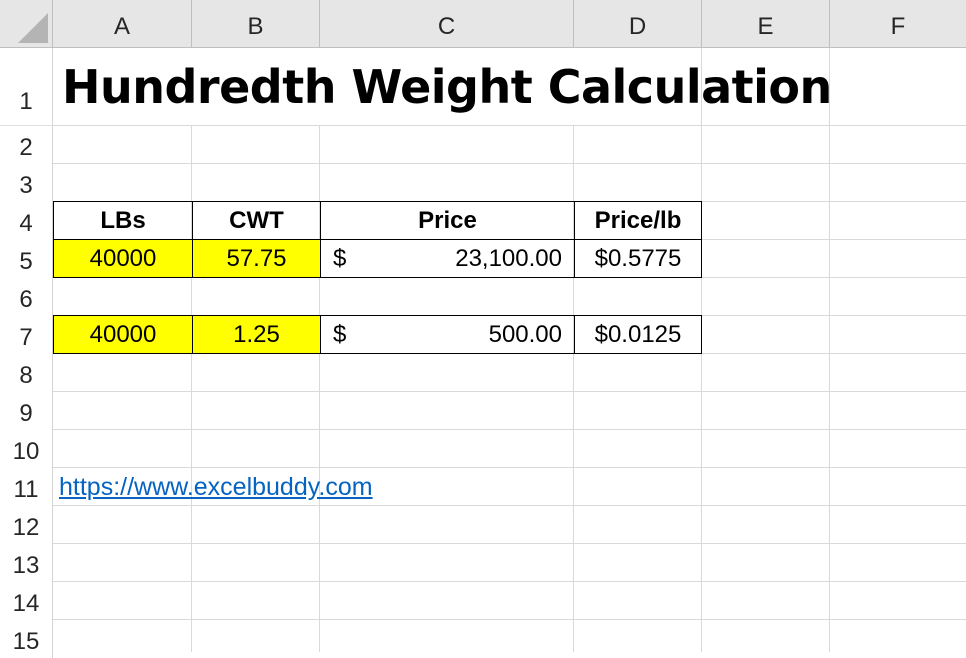 The image size is (966, 658). Describe the element at coordinates (26, 259) in the screenshot. I see `row-header-5: 5` at that location.